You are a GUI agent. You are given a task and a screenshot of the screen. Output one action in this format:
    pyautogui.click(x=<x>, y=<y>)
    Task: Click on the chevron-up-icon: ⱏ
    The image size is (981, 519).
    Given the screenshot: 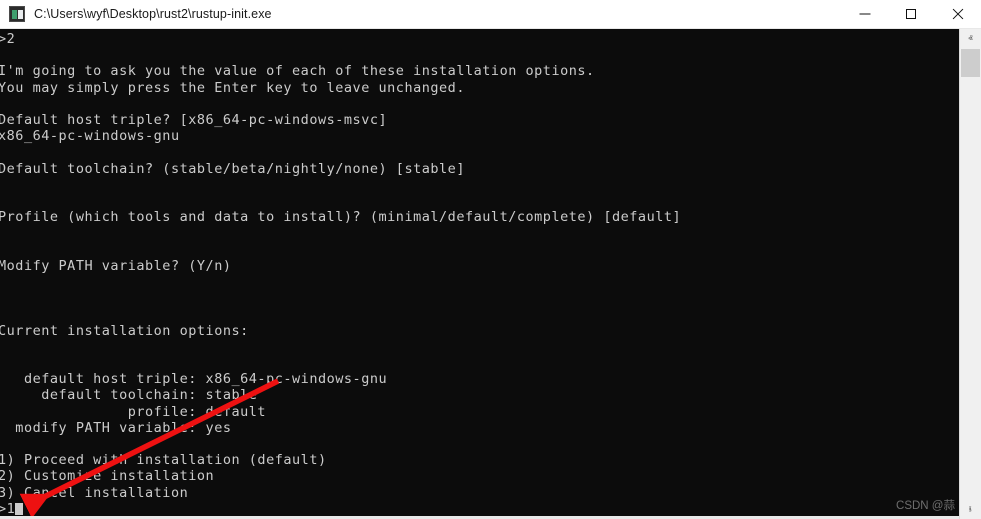 What is the action you would take?
    pyautogui.click(x=970, y=38)
    